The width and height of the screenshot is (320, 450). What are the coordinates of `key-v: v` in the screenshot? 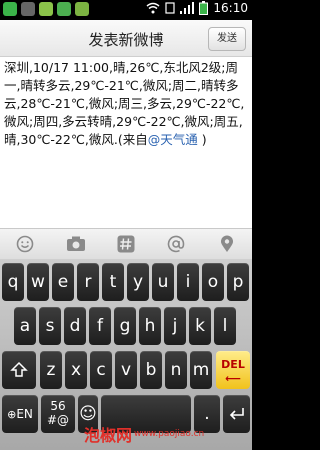 It's located at (126, 370).